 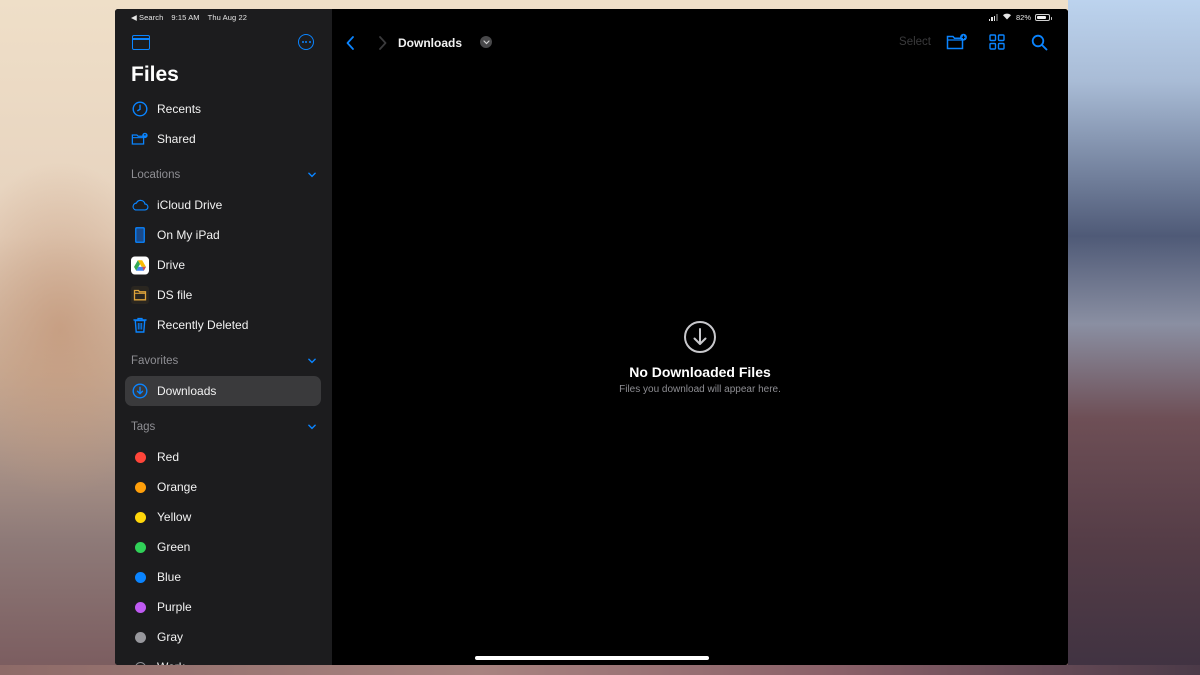 I want to click on shared-folder-icon, so click(x=140, y=139).